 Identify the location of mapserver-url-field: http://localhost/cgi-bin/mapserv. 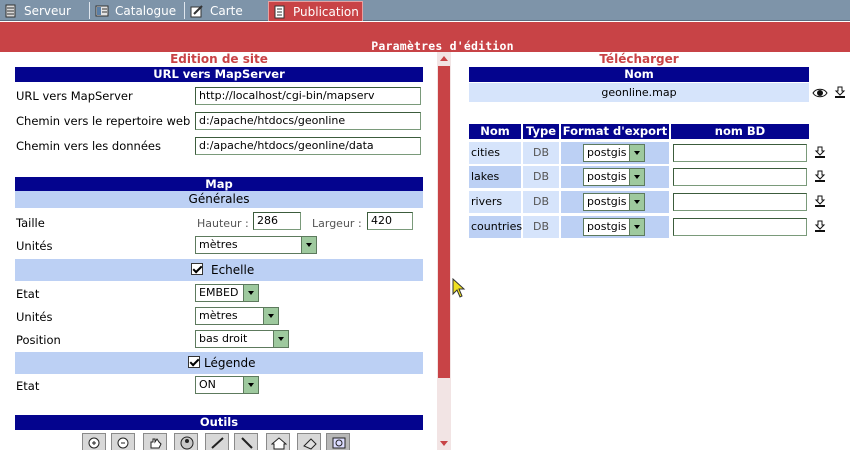
(308, 96).